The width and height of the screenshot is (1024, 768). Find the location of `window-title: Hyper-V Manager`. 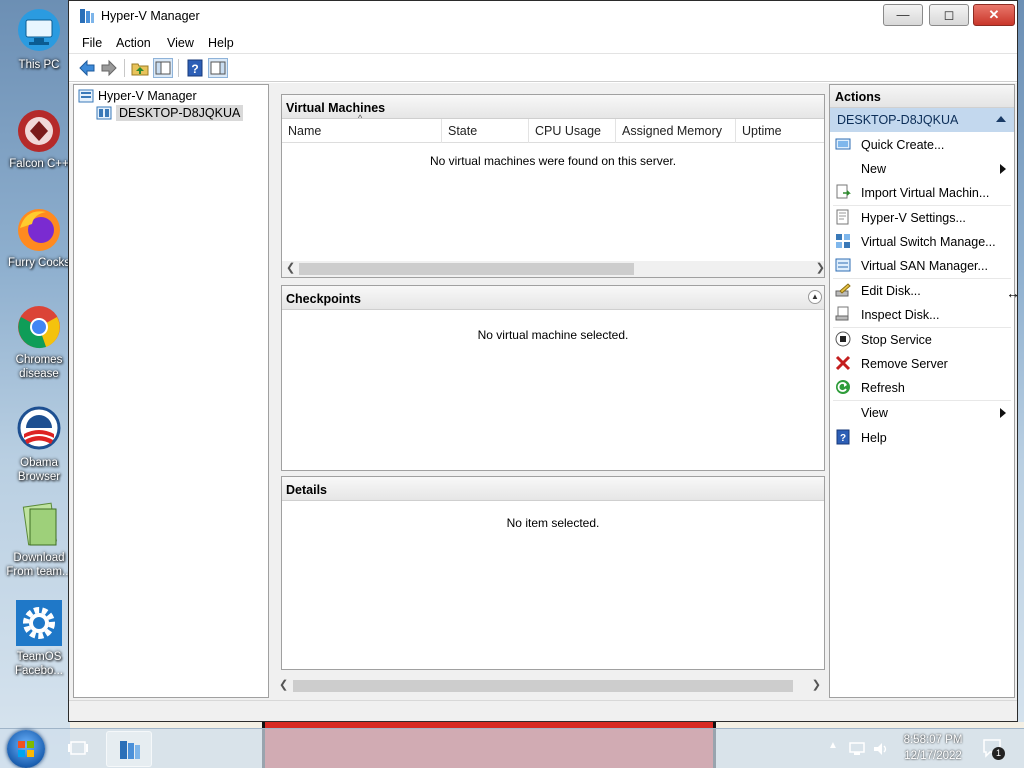

window-title: Hyper-V Manager is located at coordinates (150, 16).